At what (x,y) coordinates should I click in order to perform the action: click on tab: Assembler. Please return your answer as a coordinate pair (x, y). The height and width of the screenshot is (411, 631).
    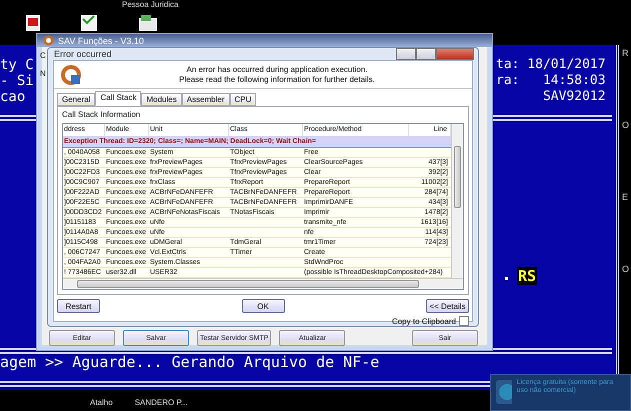
    Looking at the image, I should click on (206, 99).